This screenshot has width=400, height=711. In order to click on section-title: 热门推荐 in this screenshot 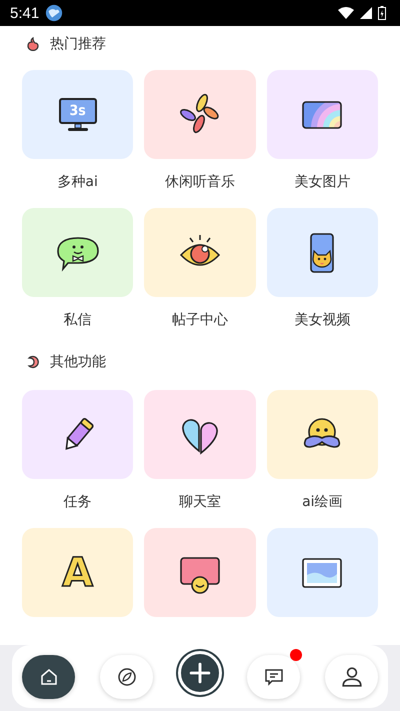, I will do `click(78, 44)`.